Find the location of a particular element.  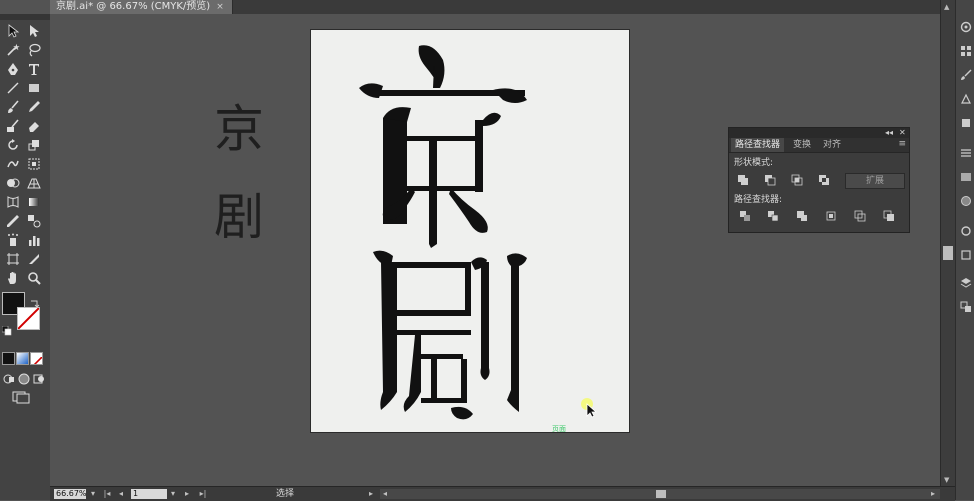

color-panel-icon is located at coordinates (965, 26).